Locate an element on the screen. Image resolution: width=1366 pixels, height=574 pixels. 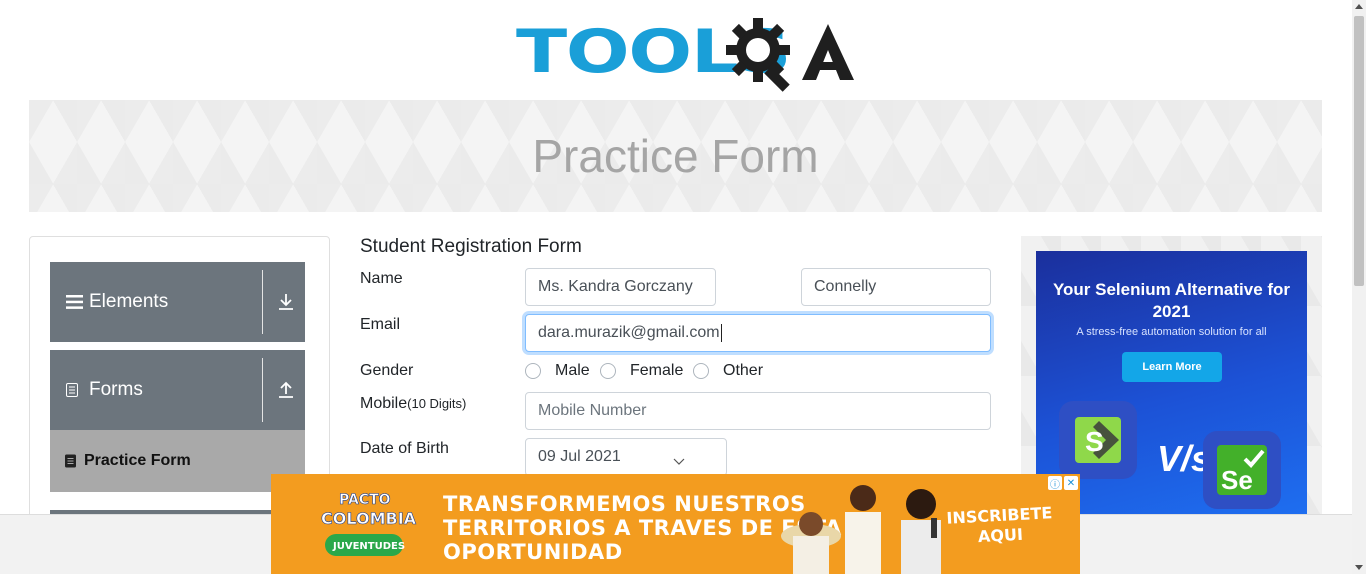
email-label: Email is located at coordinates (380, 324).